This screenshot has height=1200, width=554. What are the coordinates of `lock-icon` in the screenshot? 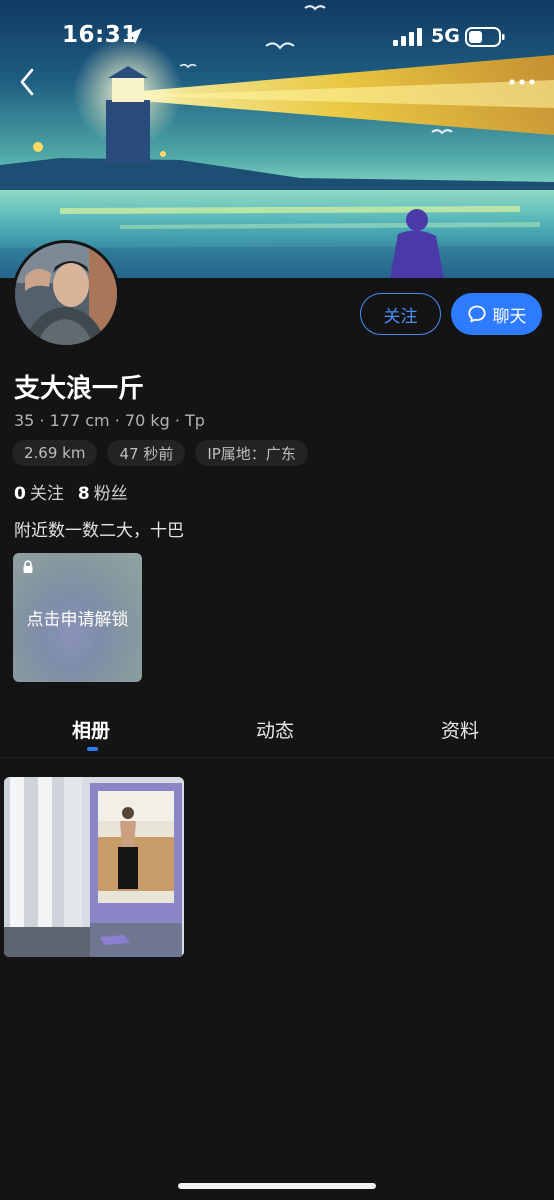 It's located at (28, 566).